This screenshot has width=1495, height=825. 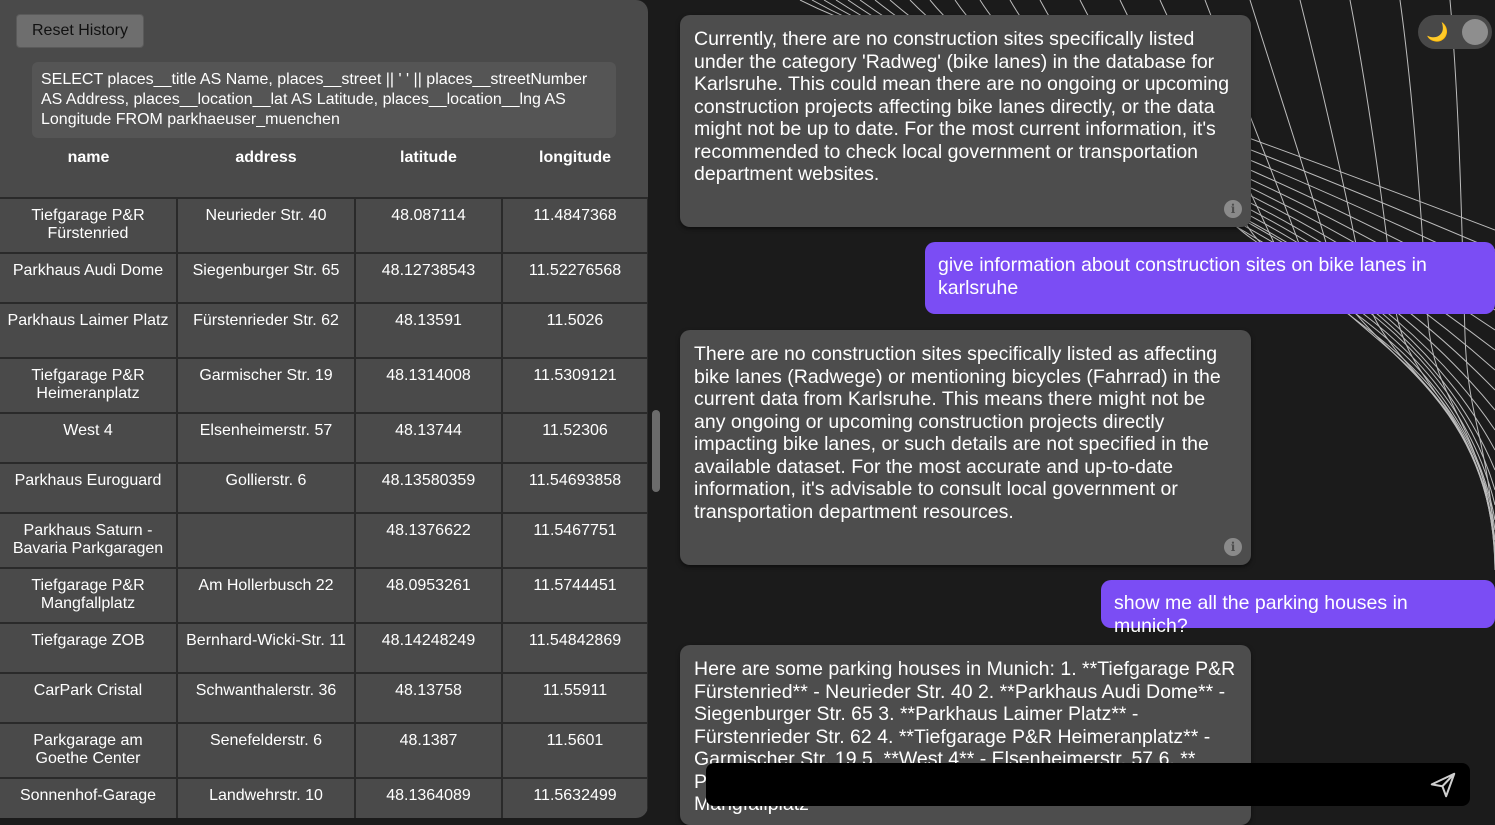 What do you see at coordinates (1437, 32) in the screenshot?
I see `moon-icon: 🌙` at bounding box center [1437, 32].